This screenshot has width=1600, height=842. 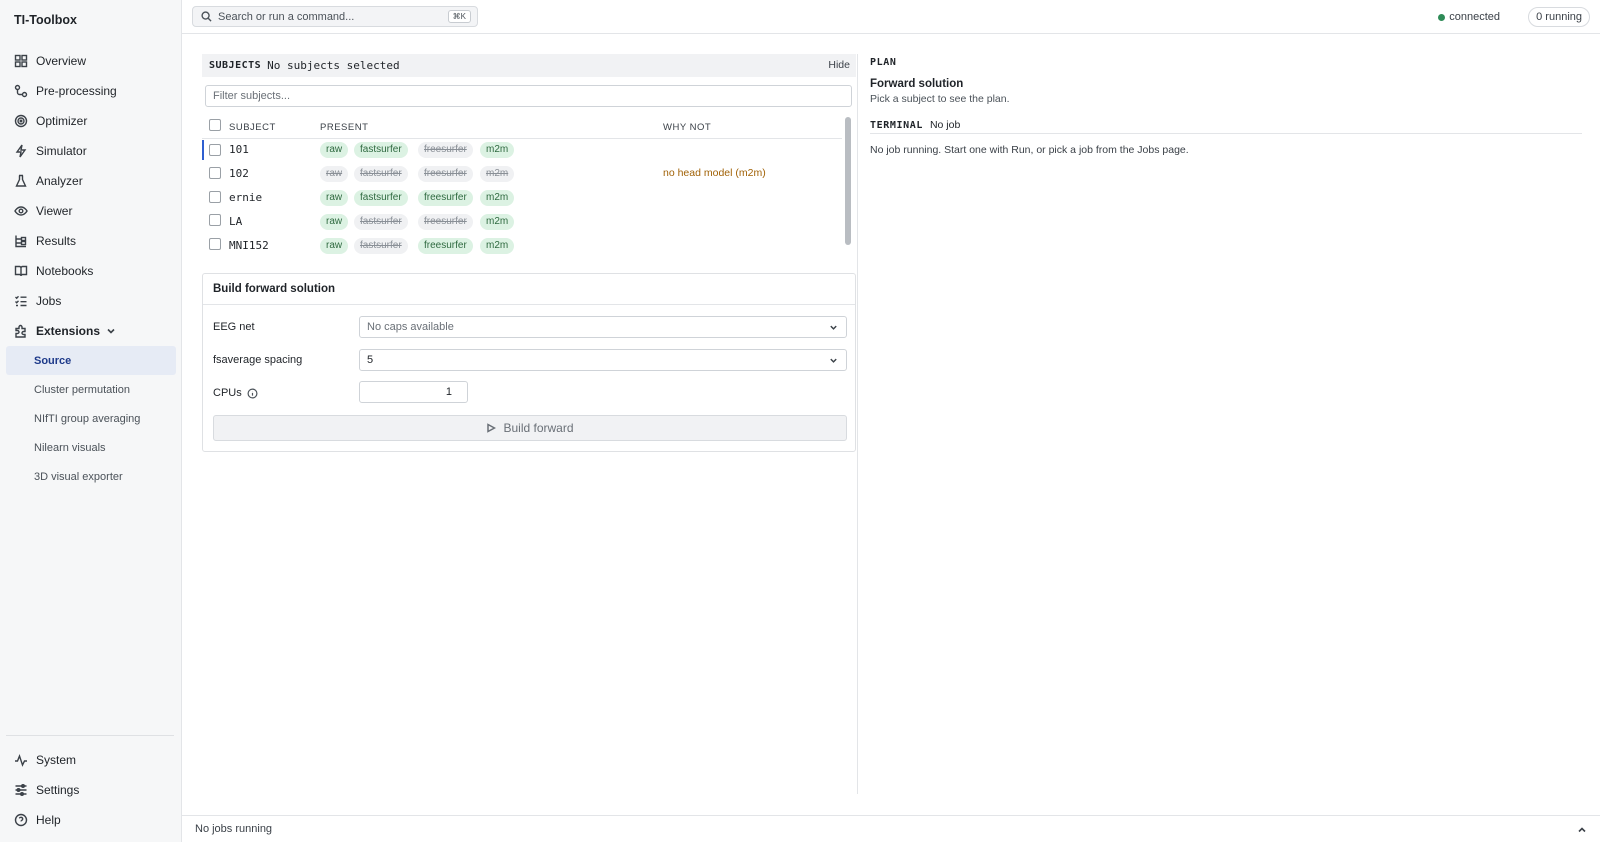 I want to click on sliders-icon, so click(x=21, y=790).